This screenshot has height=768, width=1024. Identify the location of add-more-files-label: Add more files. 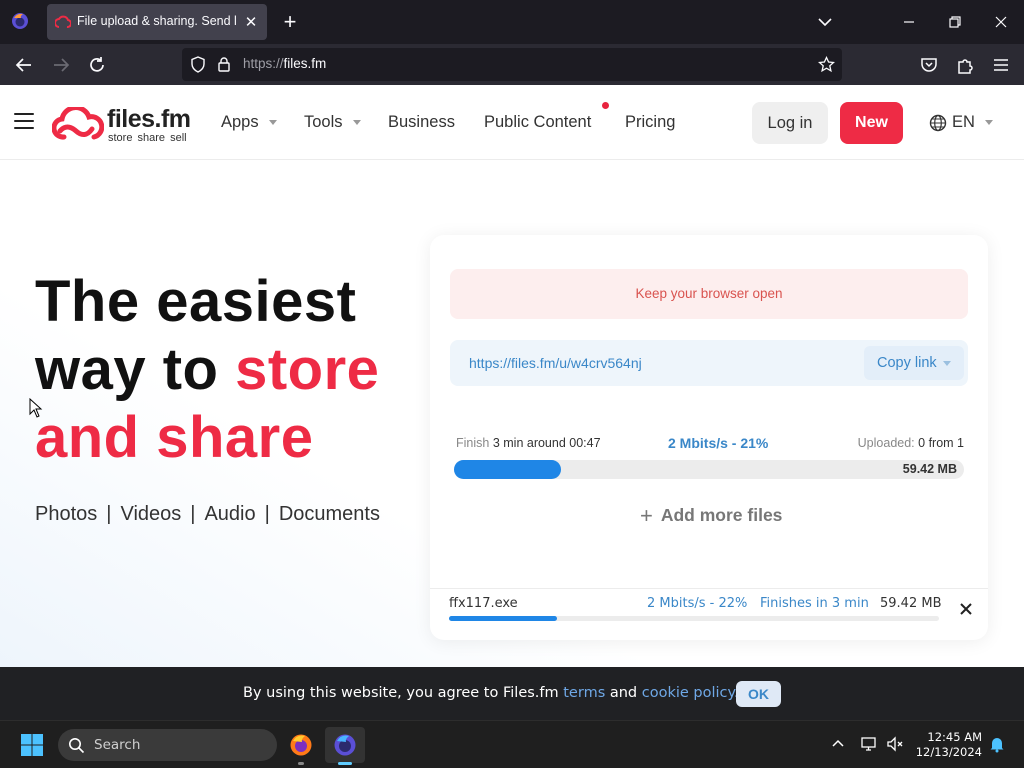
(721, 515).